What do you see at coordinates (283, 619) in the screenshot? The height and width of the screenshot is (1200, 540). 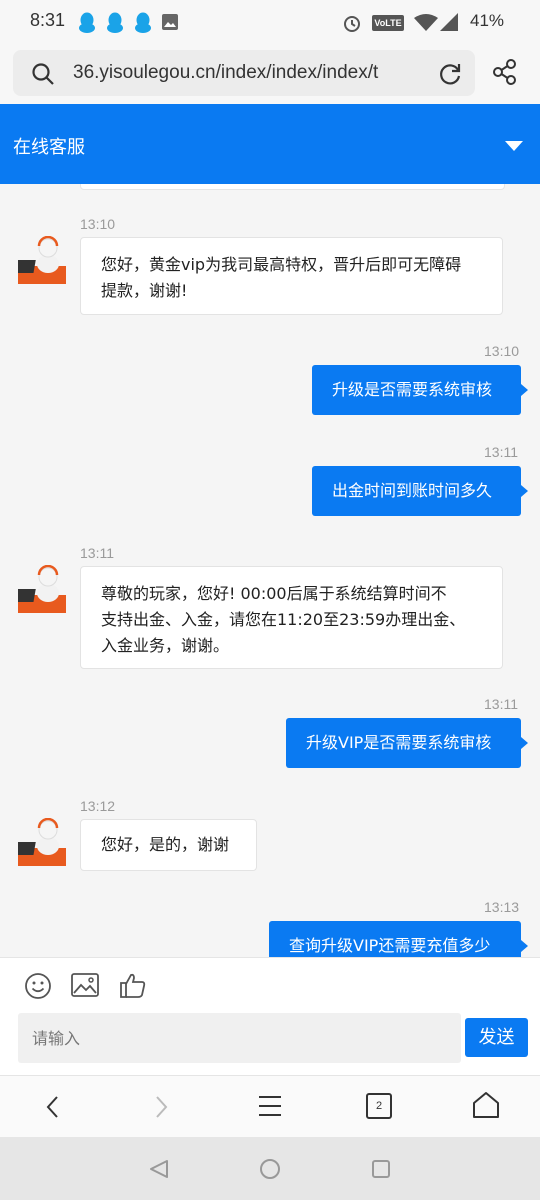 I see `message-line: 支持出金、入金，请您在11:20至23:59办理出金、` at bounding box center [283, 619].